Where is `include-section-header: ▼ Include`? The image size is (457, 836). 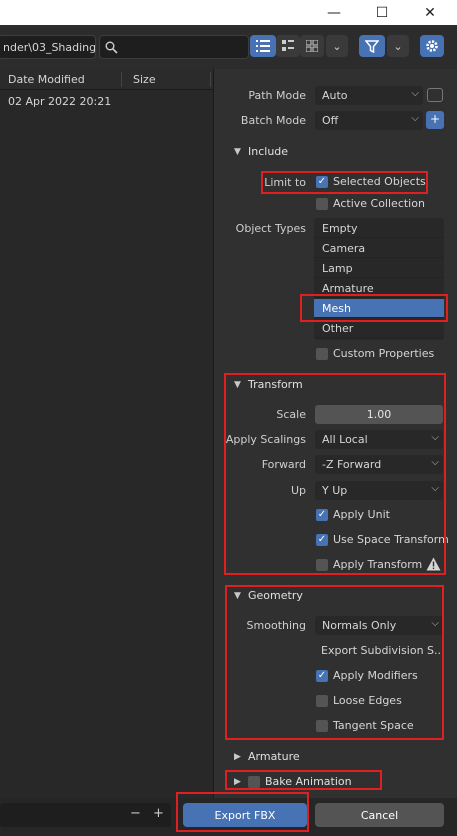 include-section-header: ▼ Include is located at coordinates (261, 151).